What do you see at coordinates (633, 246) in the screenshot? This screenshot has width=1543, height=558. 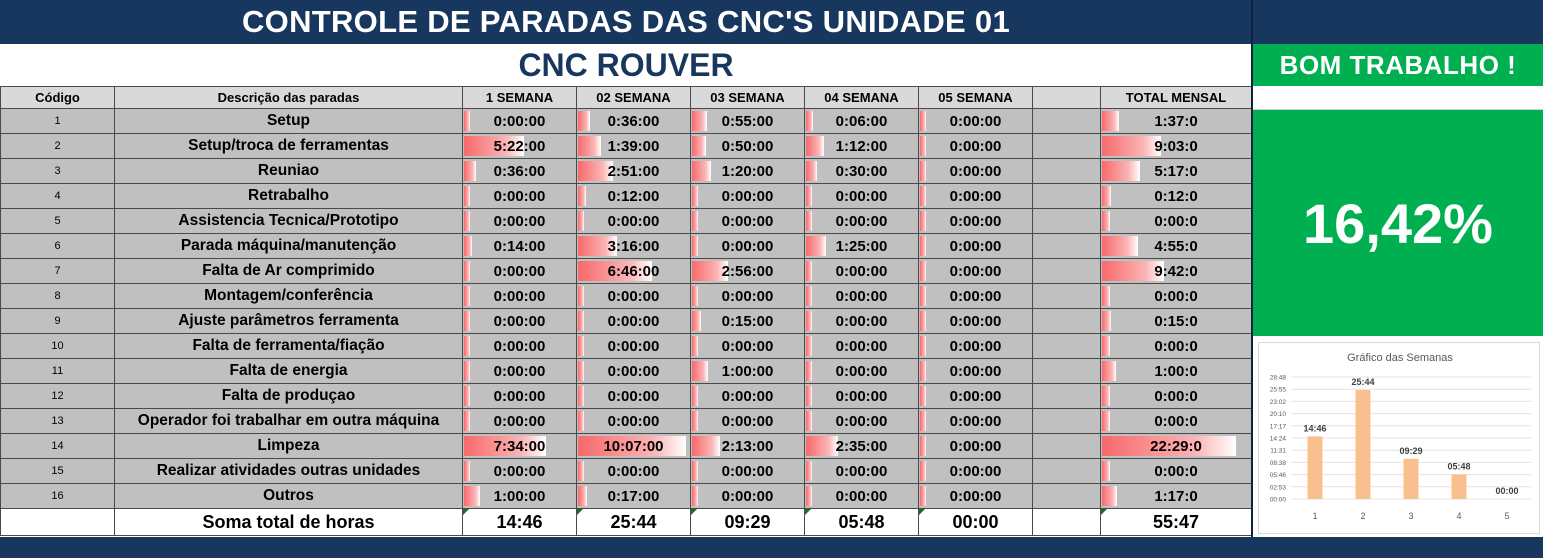 I see `week-value-cell: 3:16:00` at bounding box center [633, 246].